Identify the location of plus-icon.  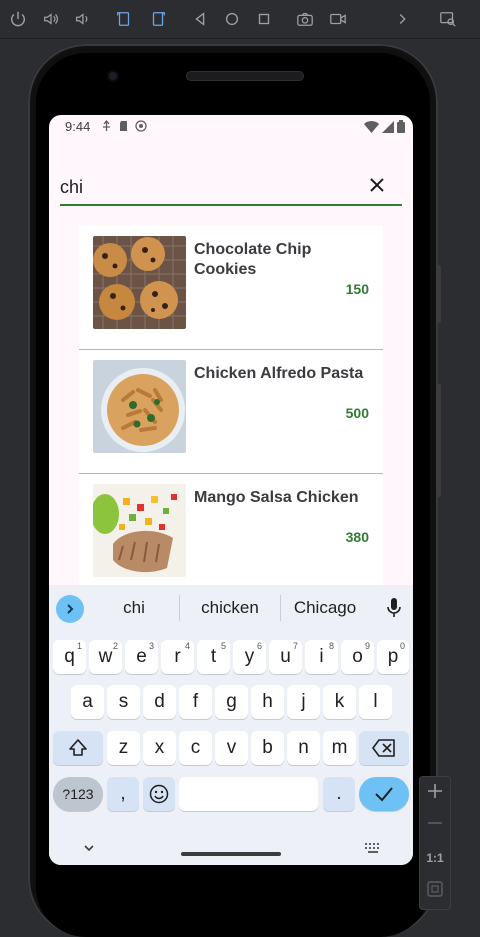
(435, 791).